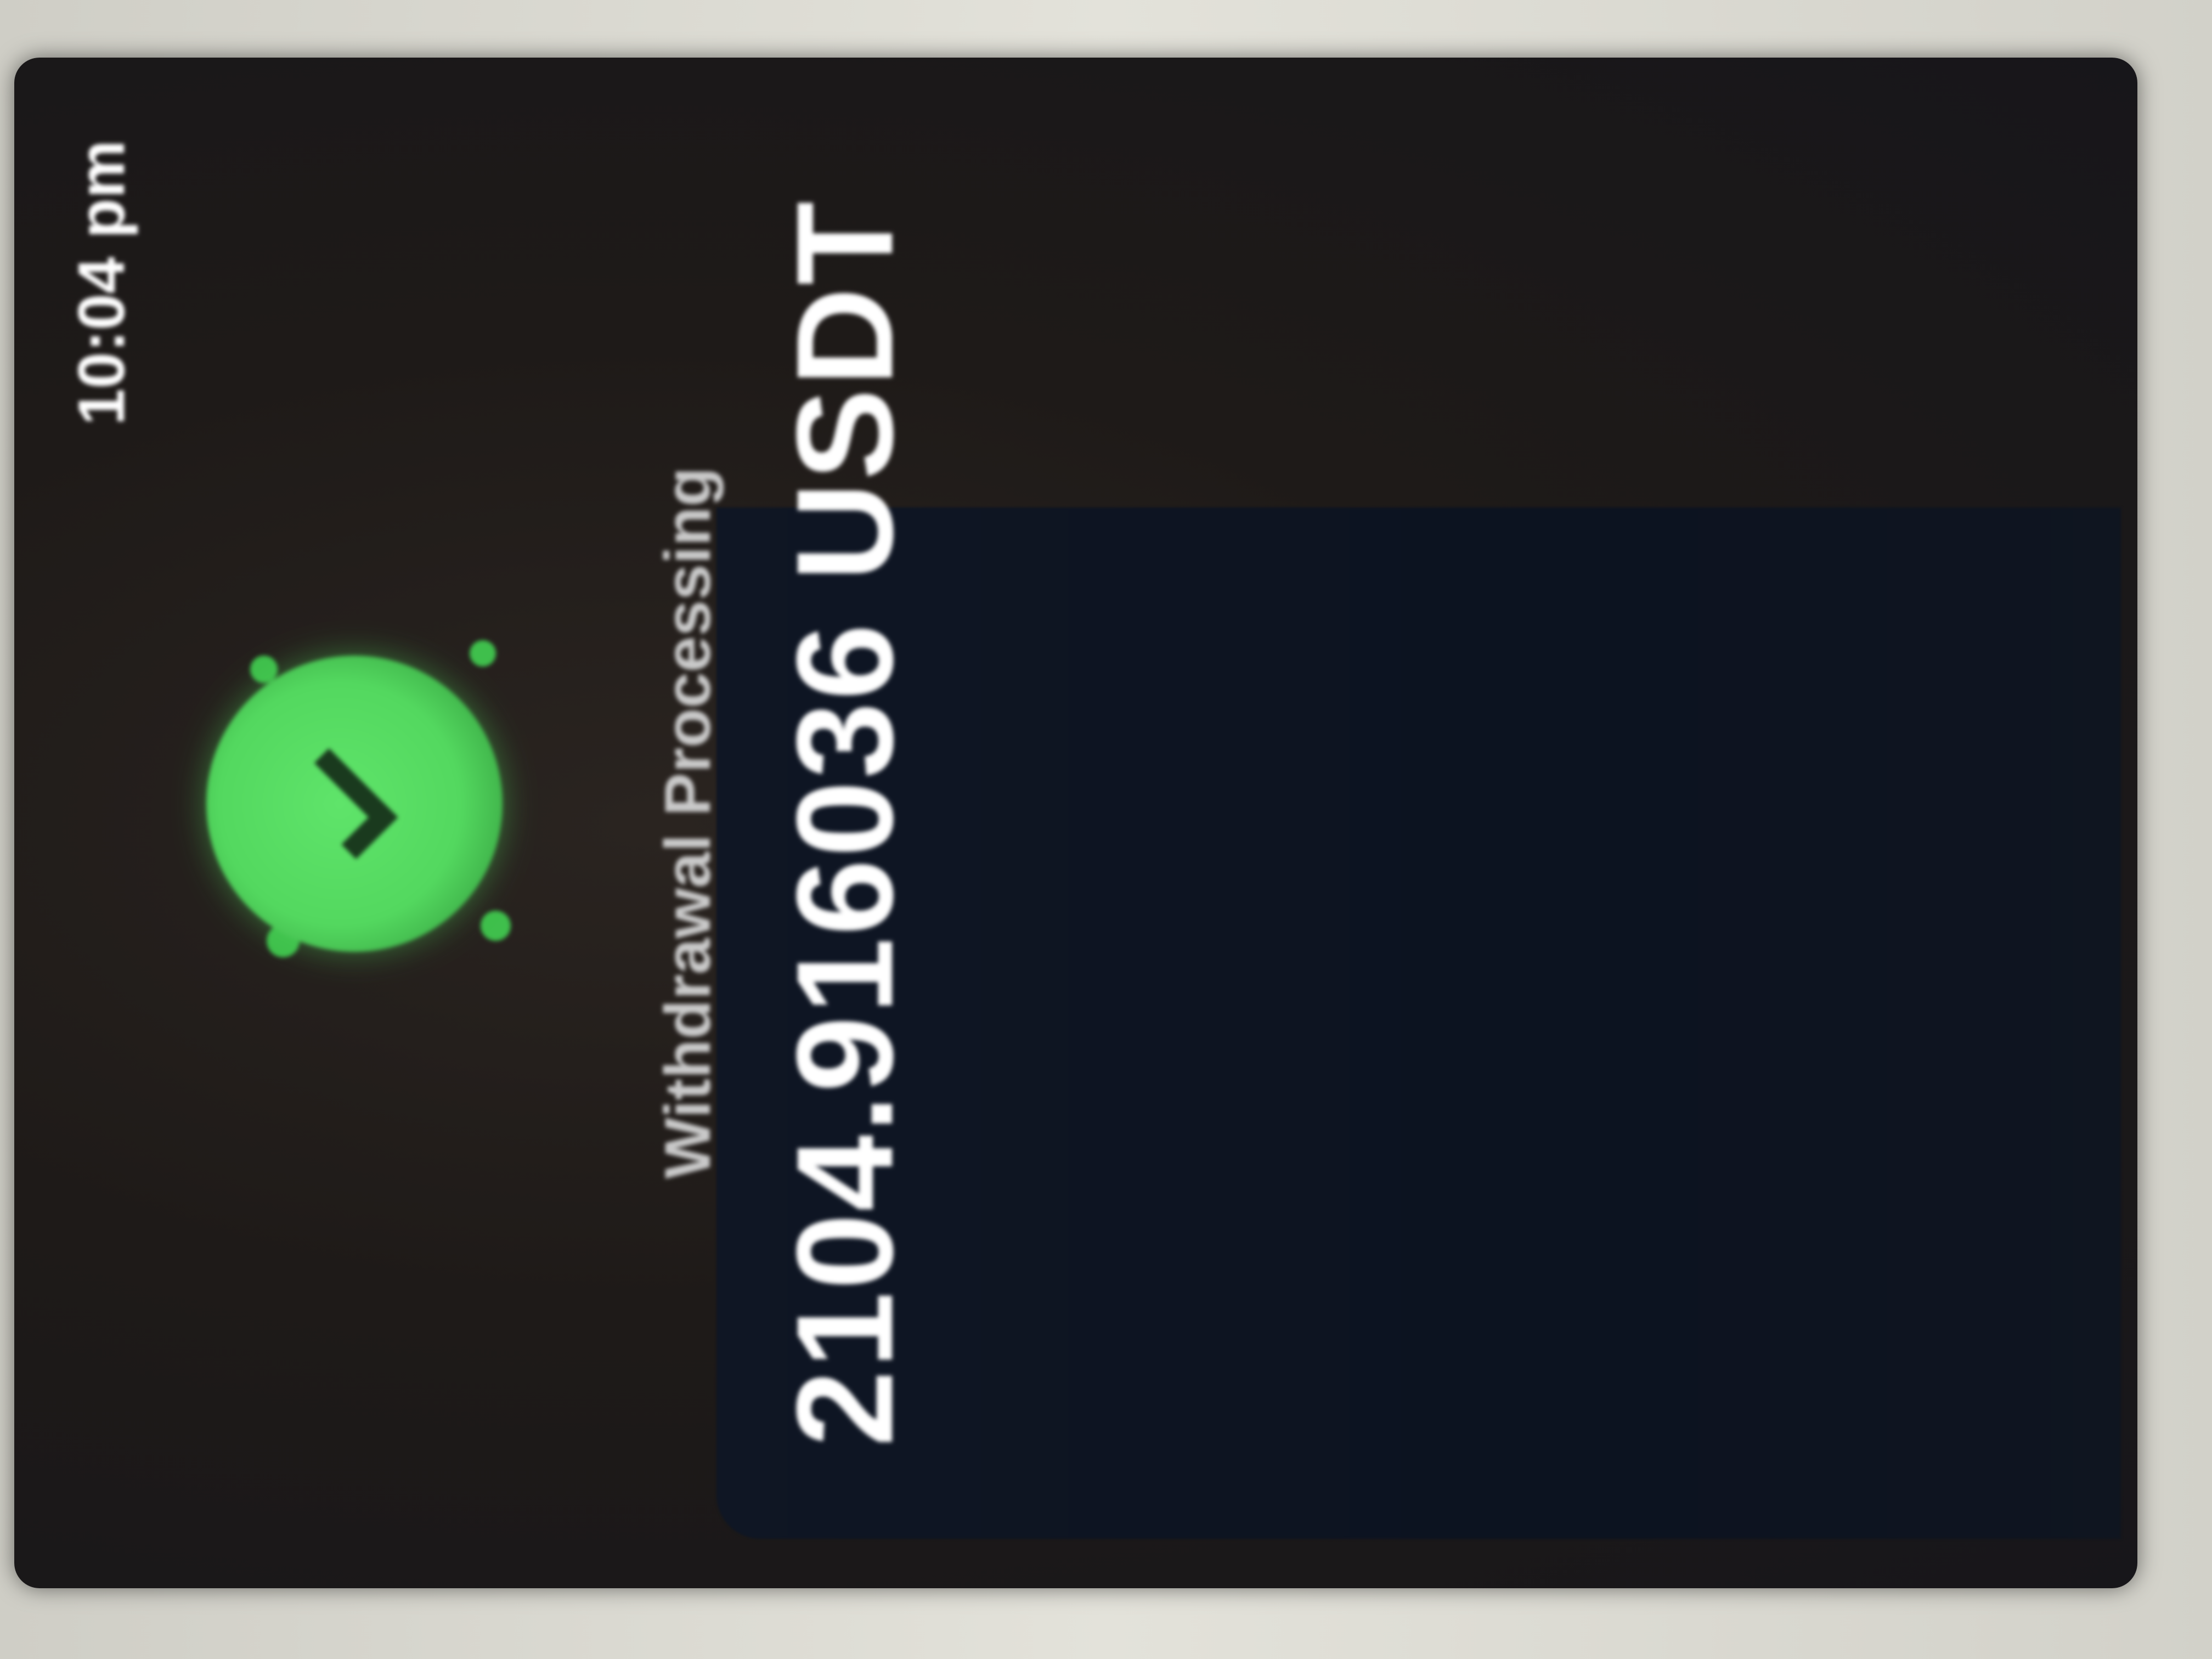  I want to click on success-icon-group, so click(354, 804).